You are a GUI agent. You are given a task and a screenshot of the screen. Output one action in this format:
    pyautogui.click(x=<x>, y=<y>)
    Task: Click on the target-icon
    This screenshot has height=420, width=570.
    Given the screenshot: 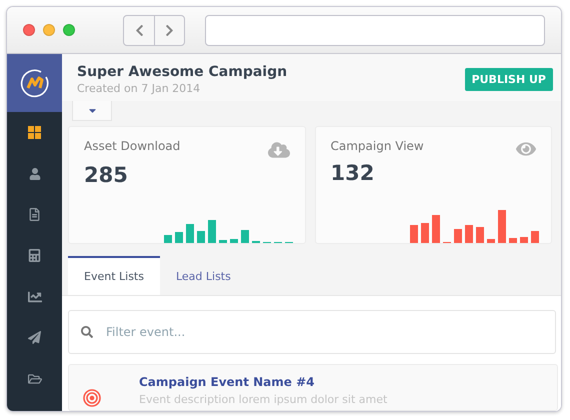 What is the action you would take?
    pyautogui.click(x=92, y=398)
    